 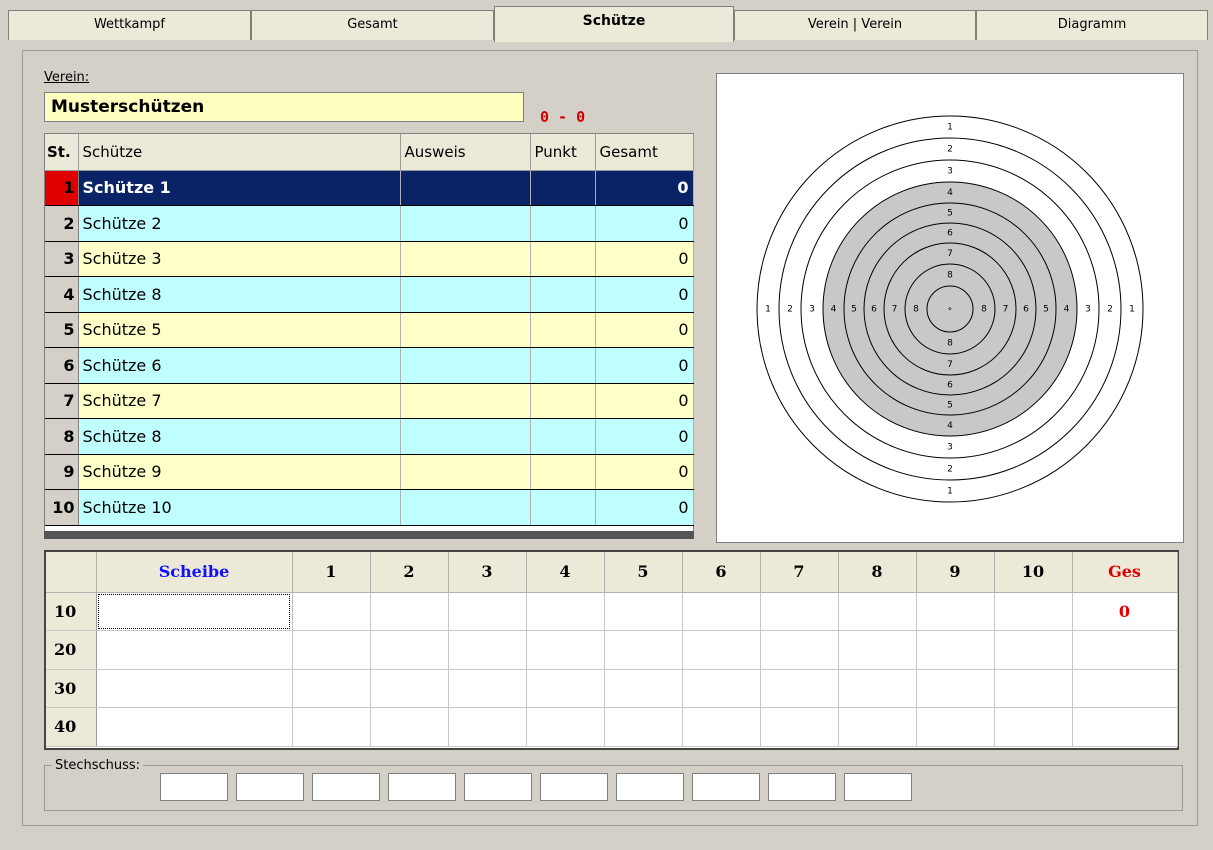 What do you see at coordinates (369, 259) in the screenshot?
I see `table-row: 3 Schütze 3 0` at bounding box center [369, 259].